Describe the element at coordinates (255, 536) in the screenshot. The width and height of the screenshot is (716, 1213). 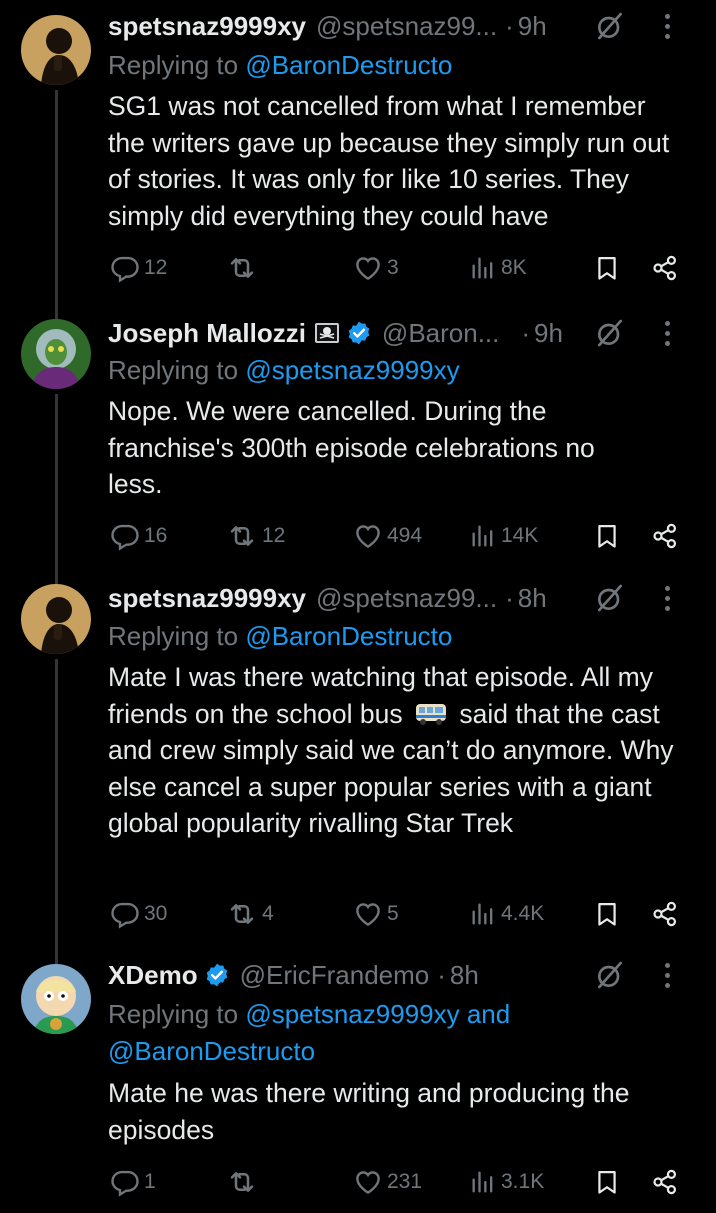
I see `repost-button: 12` at that location.